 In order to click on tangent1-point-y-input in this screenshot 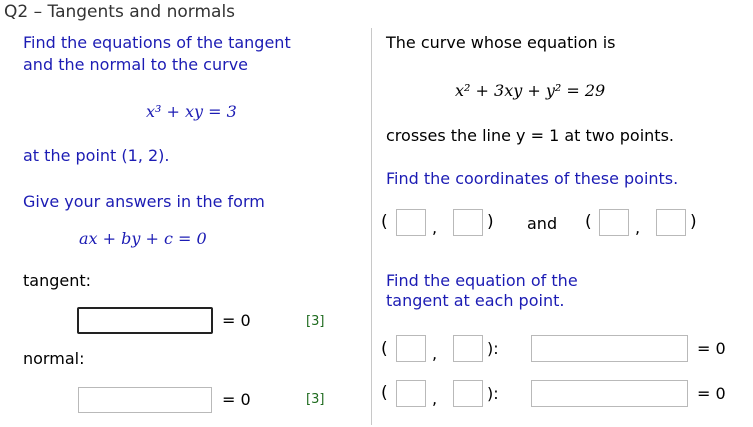, I will do `click(468, 348)`.